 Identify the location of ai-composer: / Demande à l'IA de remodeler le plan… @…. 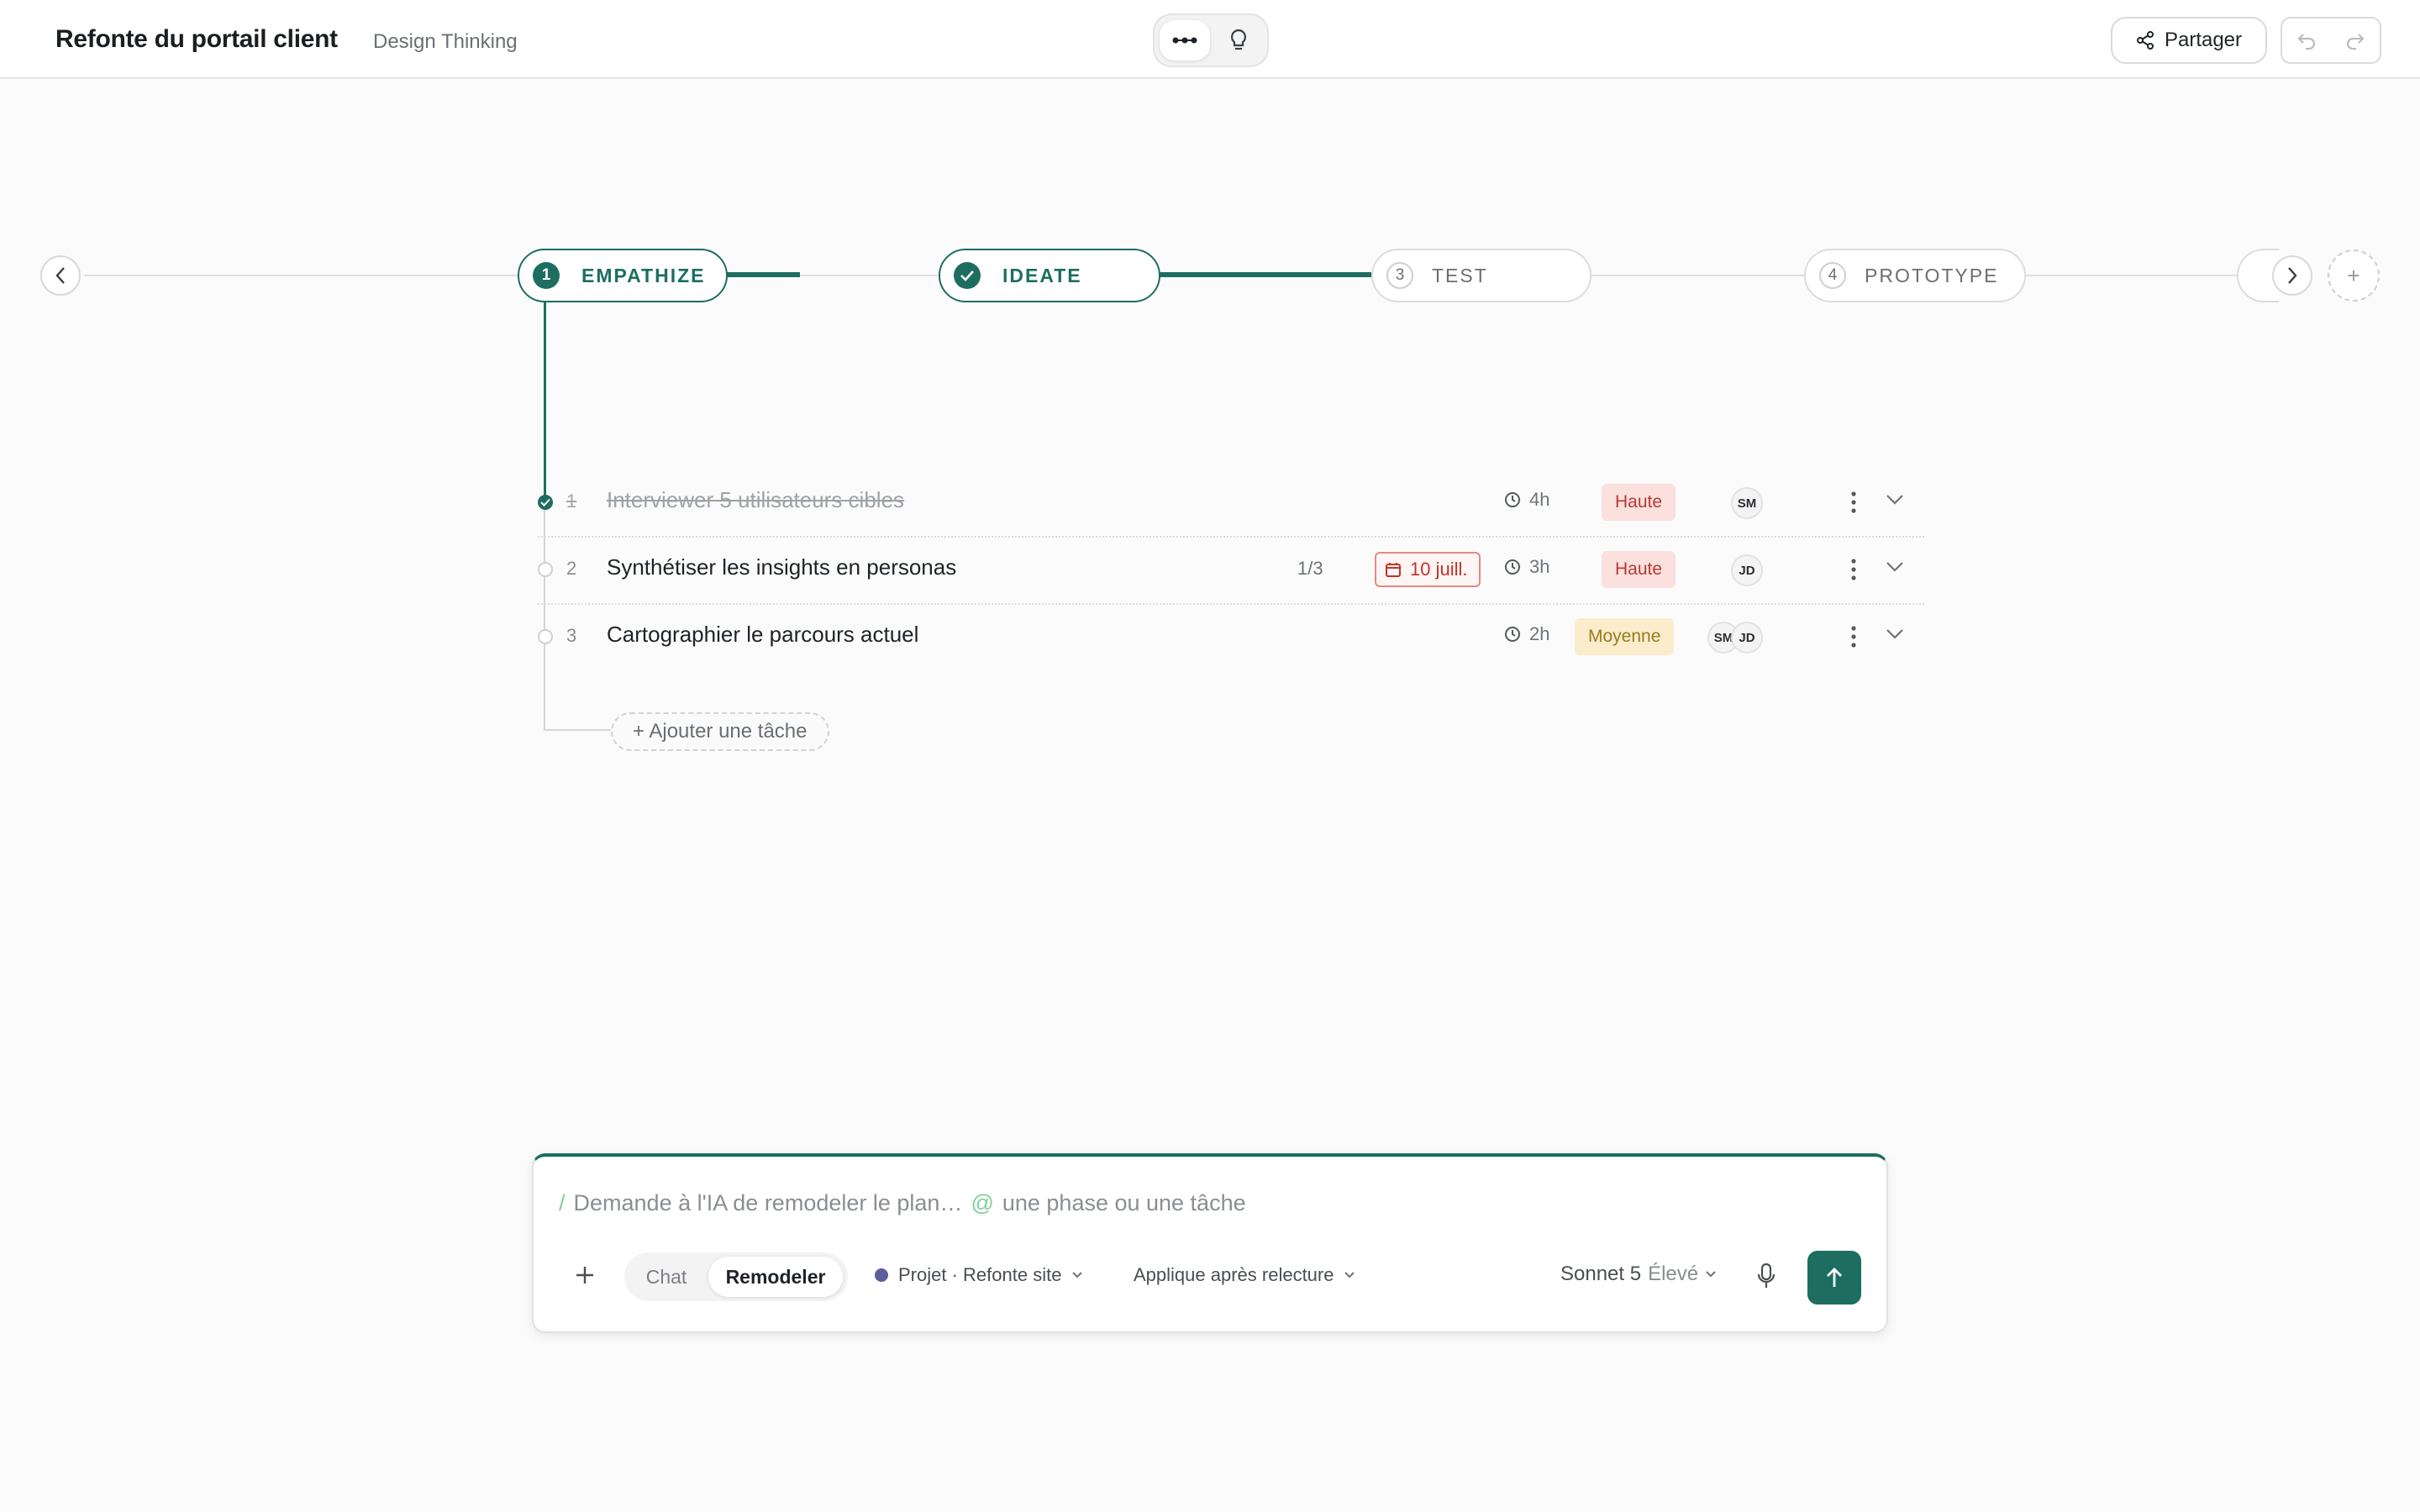
(1210, 1243).